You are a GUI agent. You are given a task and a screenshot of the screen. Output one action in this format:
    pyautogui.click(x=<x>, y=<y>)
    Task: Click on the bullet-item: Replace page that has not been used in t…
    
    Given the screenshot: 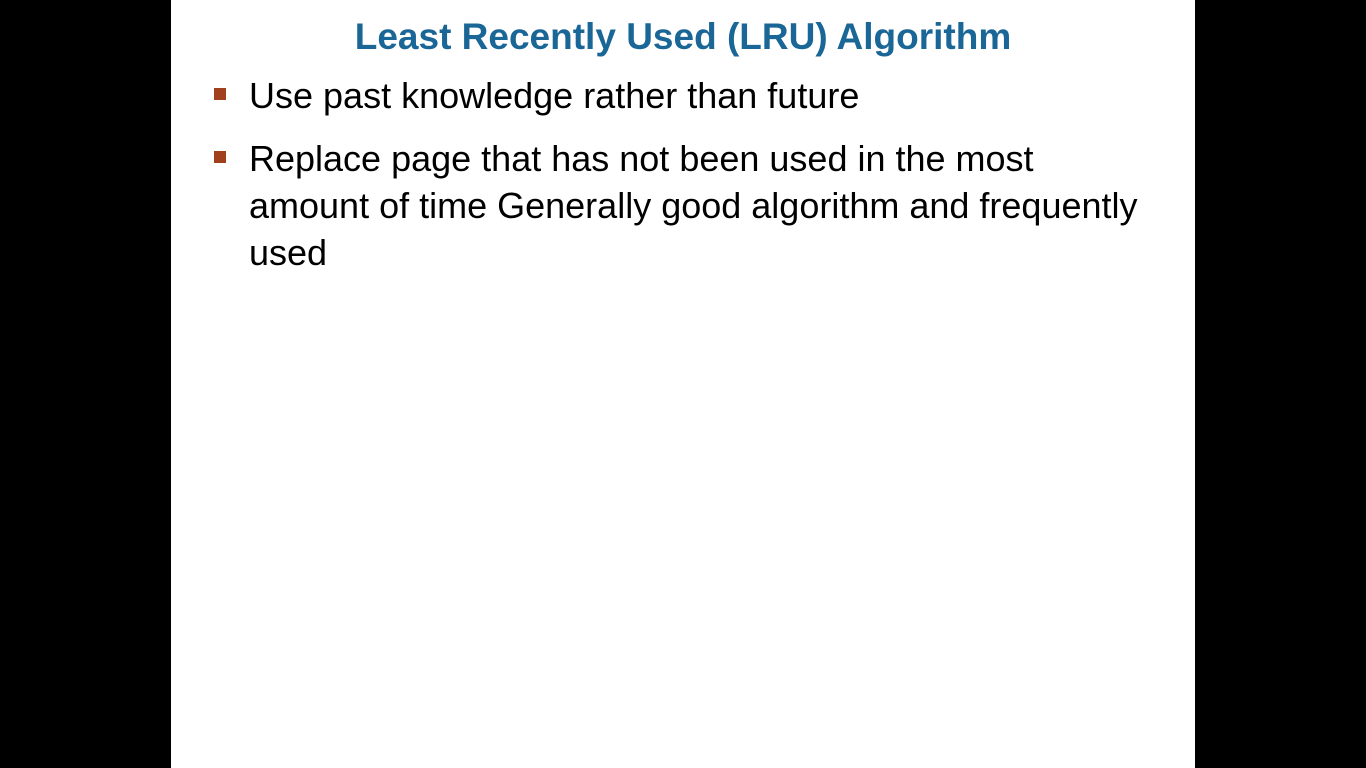 What is the action you would take?
    pyautogui.click(x=683, y=205)
    